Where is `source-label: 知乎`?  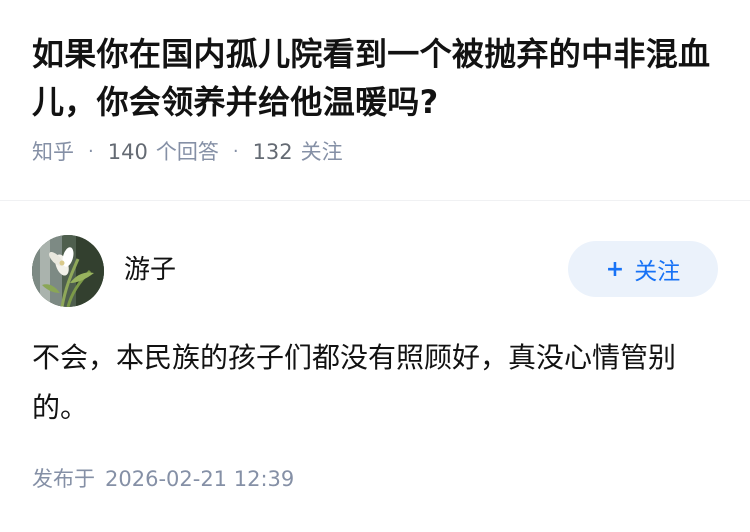 source-label: 知乎 is located at coordinates (53, 151).